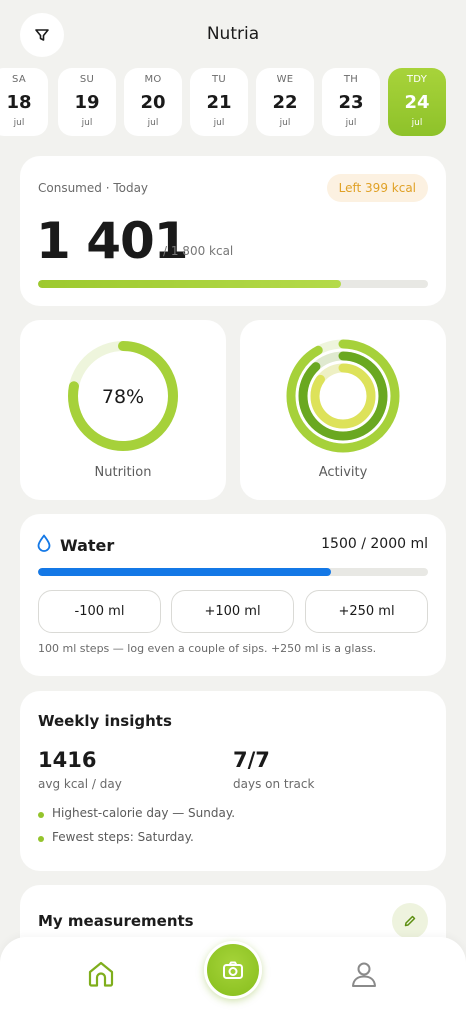  I want to click on edit-measurements-button, so click(410, 921).